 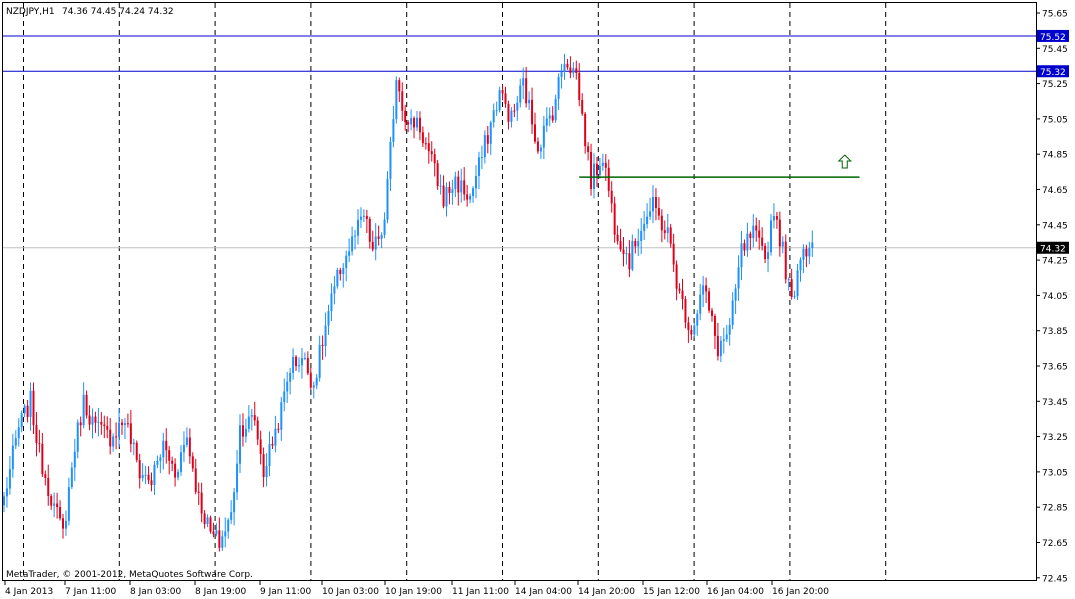 I want to click on y-tick-label: 75.45, so click(x=1055, y=50).